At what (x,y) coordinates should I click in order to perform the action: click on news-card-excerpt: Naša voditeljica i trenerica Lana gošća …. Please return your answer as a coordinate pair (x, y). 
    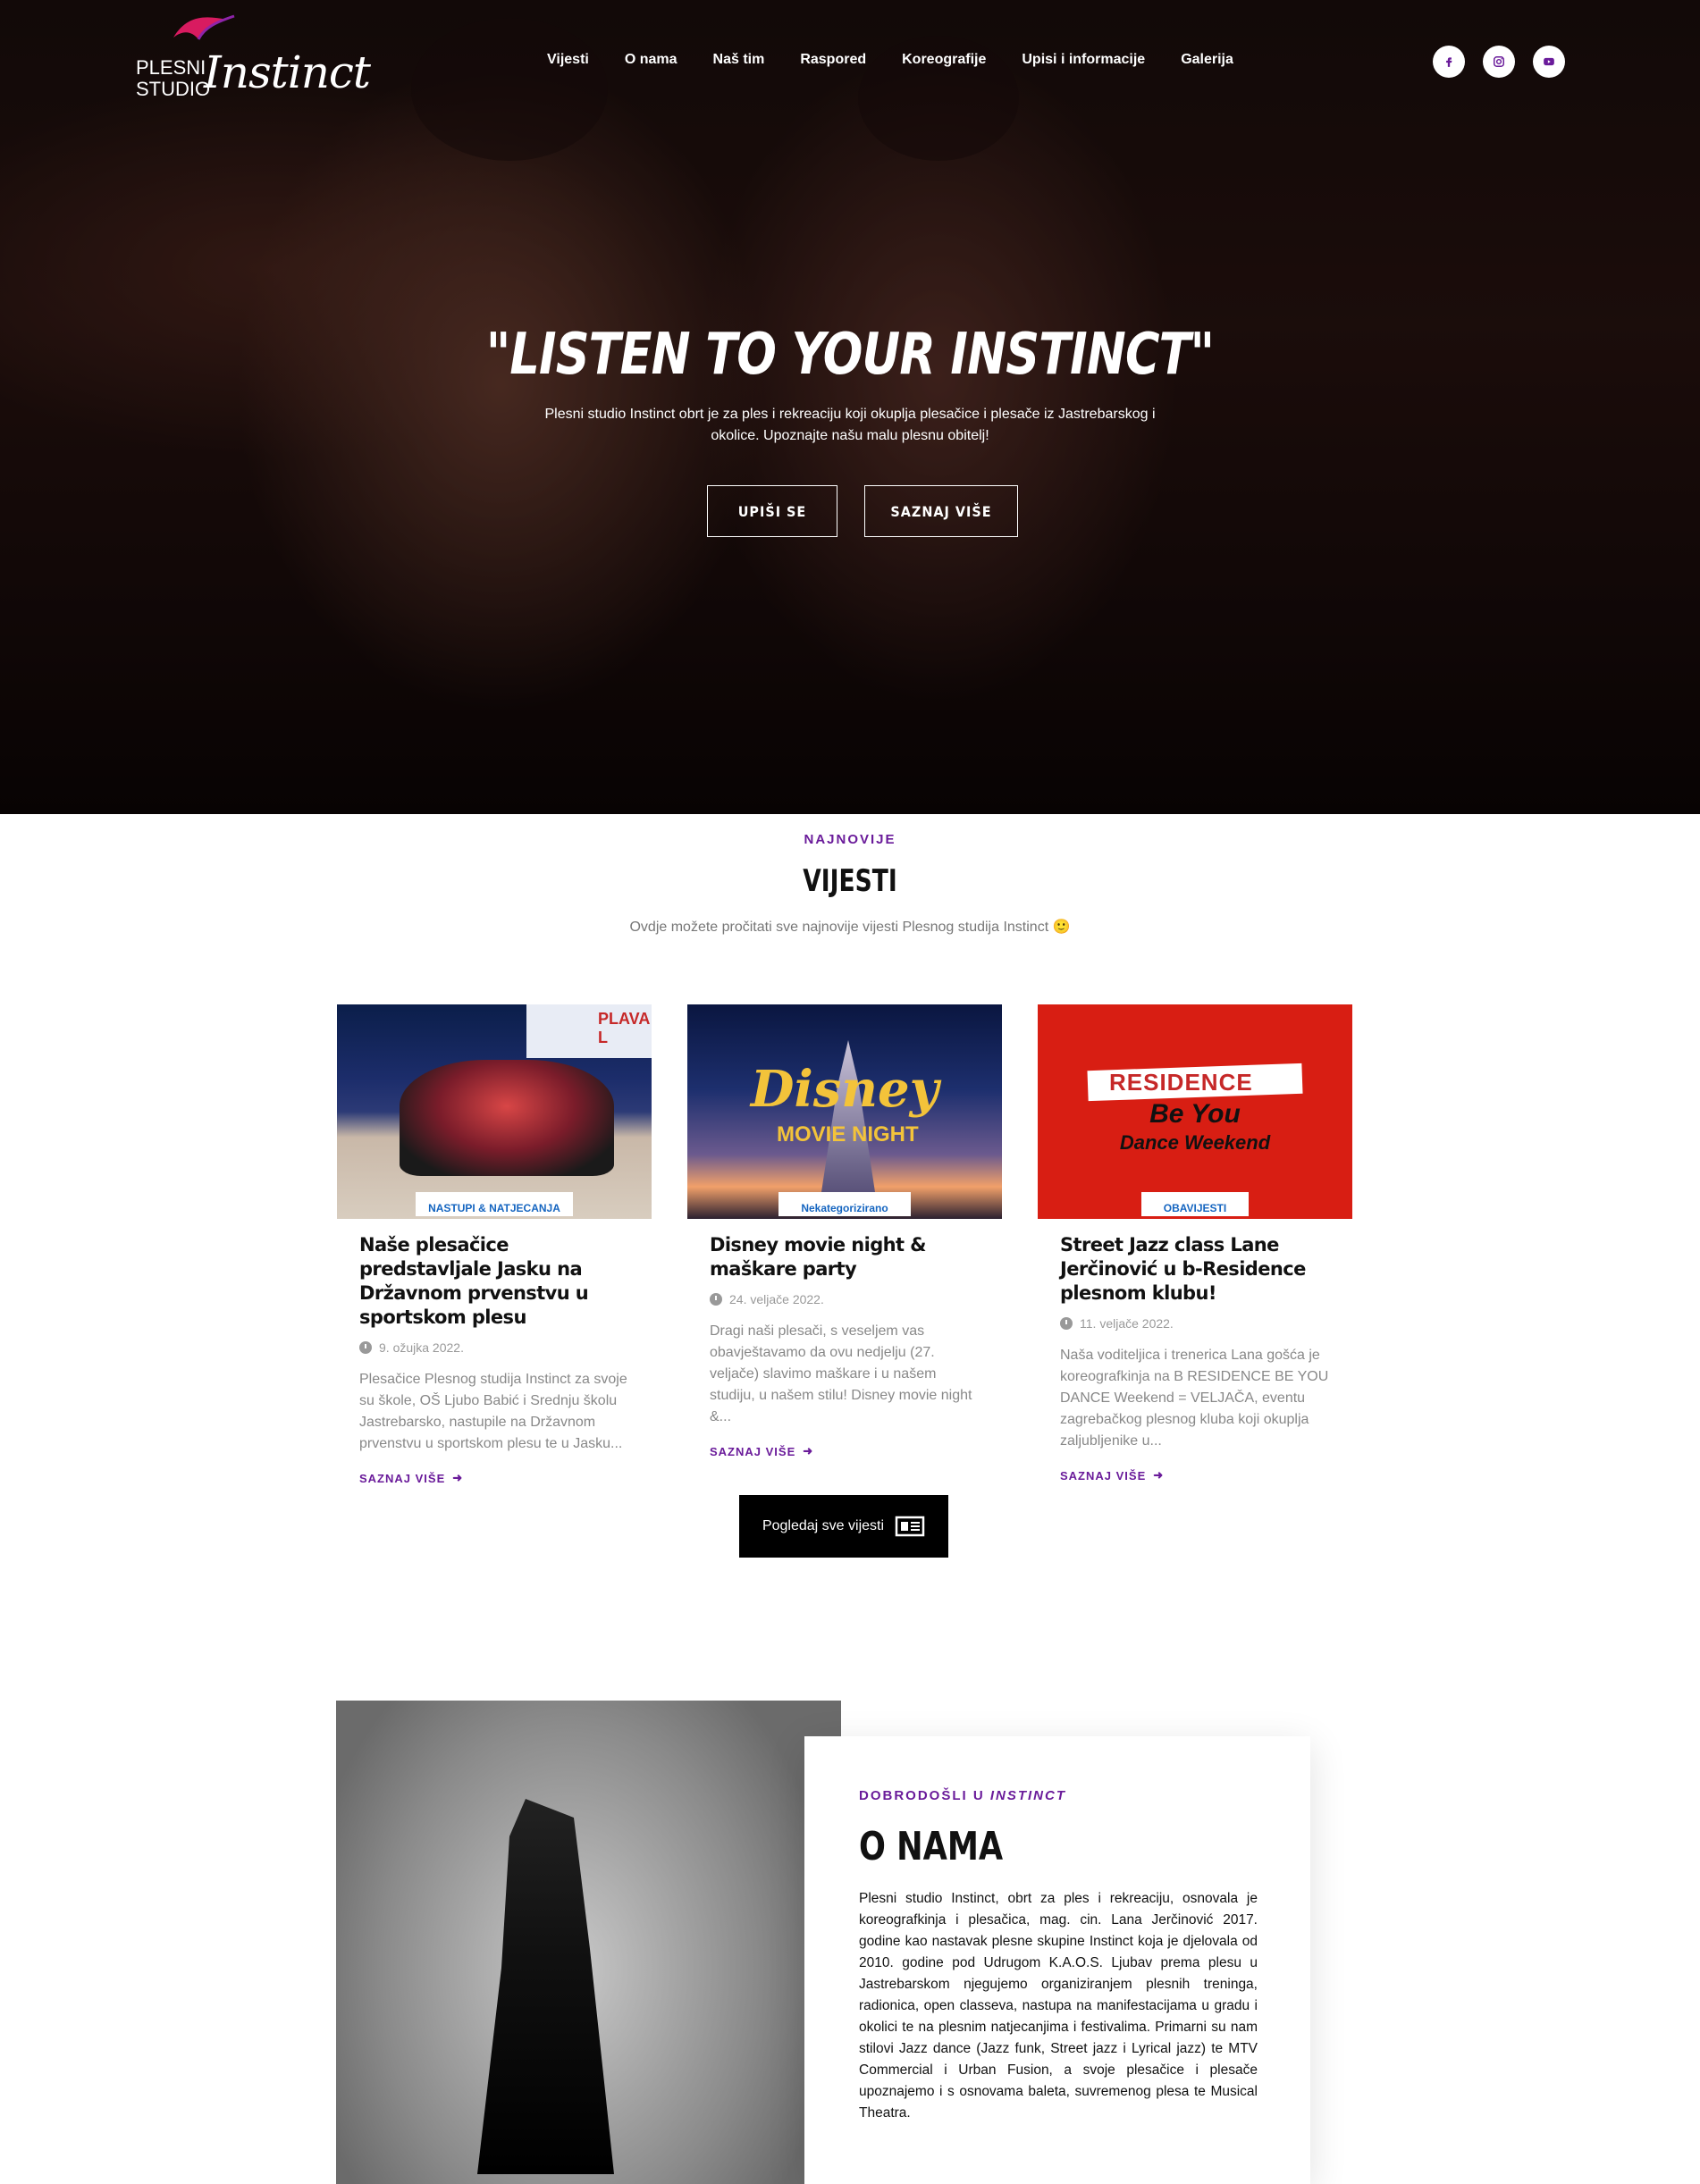
    Looking at the image, I should click on (1194, 1398).